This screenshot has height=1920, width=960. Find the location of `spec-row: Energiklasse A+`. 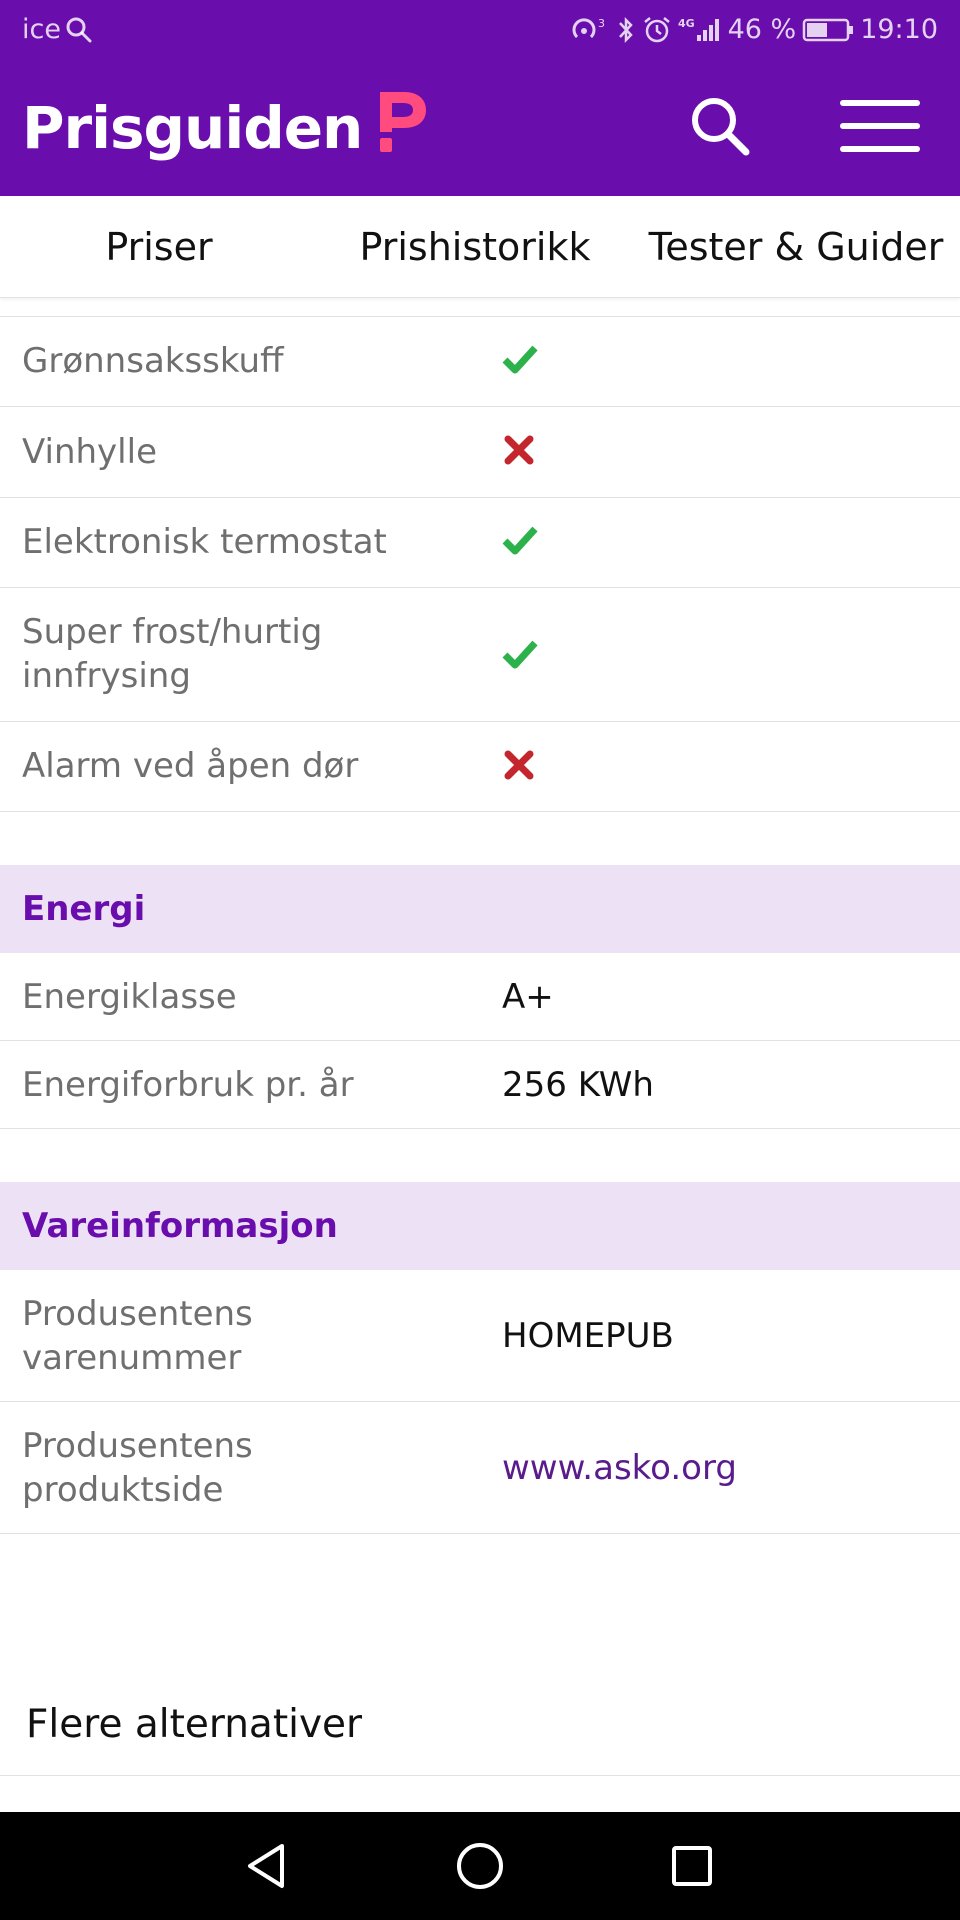

spec-row: Energiklasse A+ is located at coordinates (480, 997).